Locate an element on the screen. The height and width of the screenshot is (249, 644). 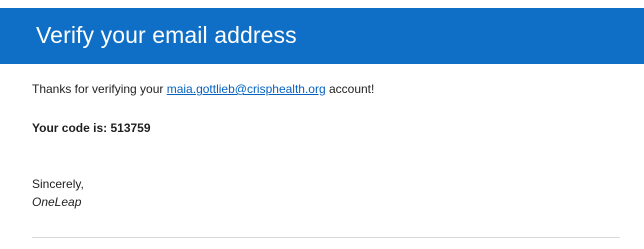
intro-prefix: Thanks for verifying your is located at coordinates (99, 89).